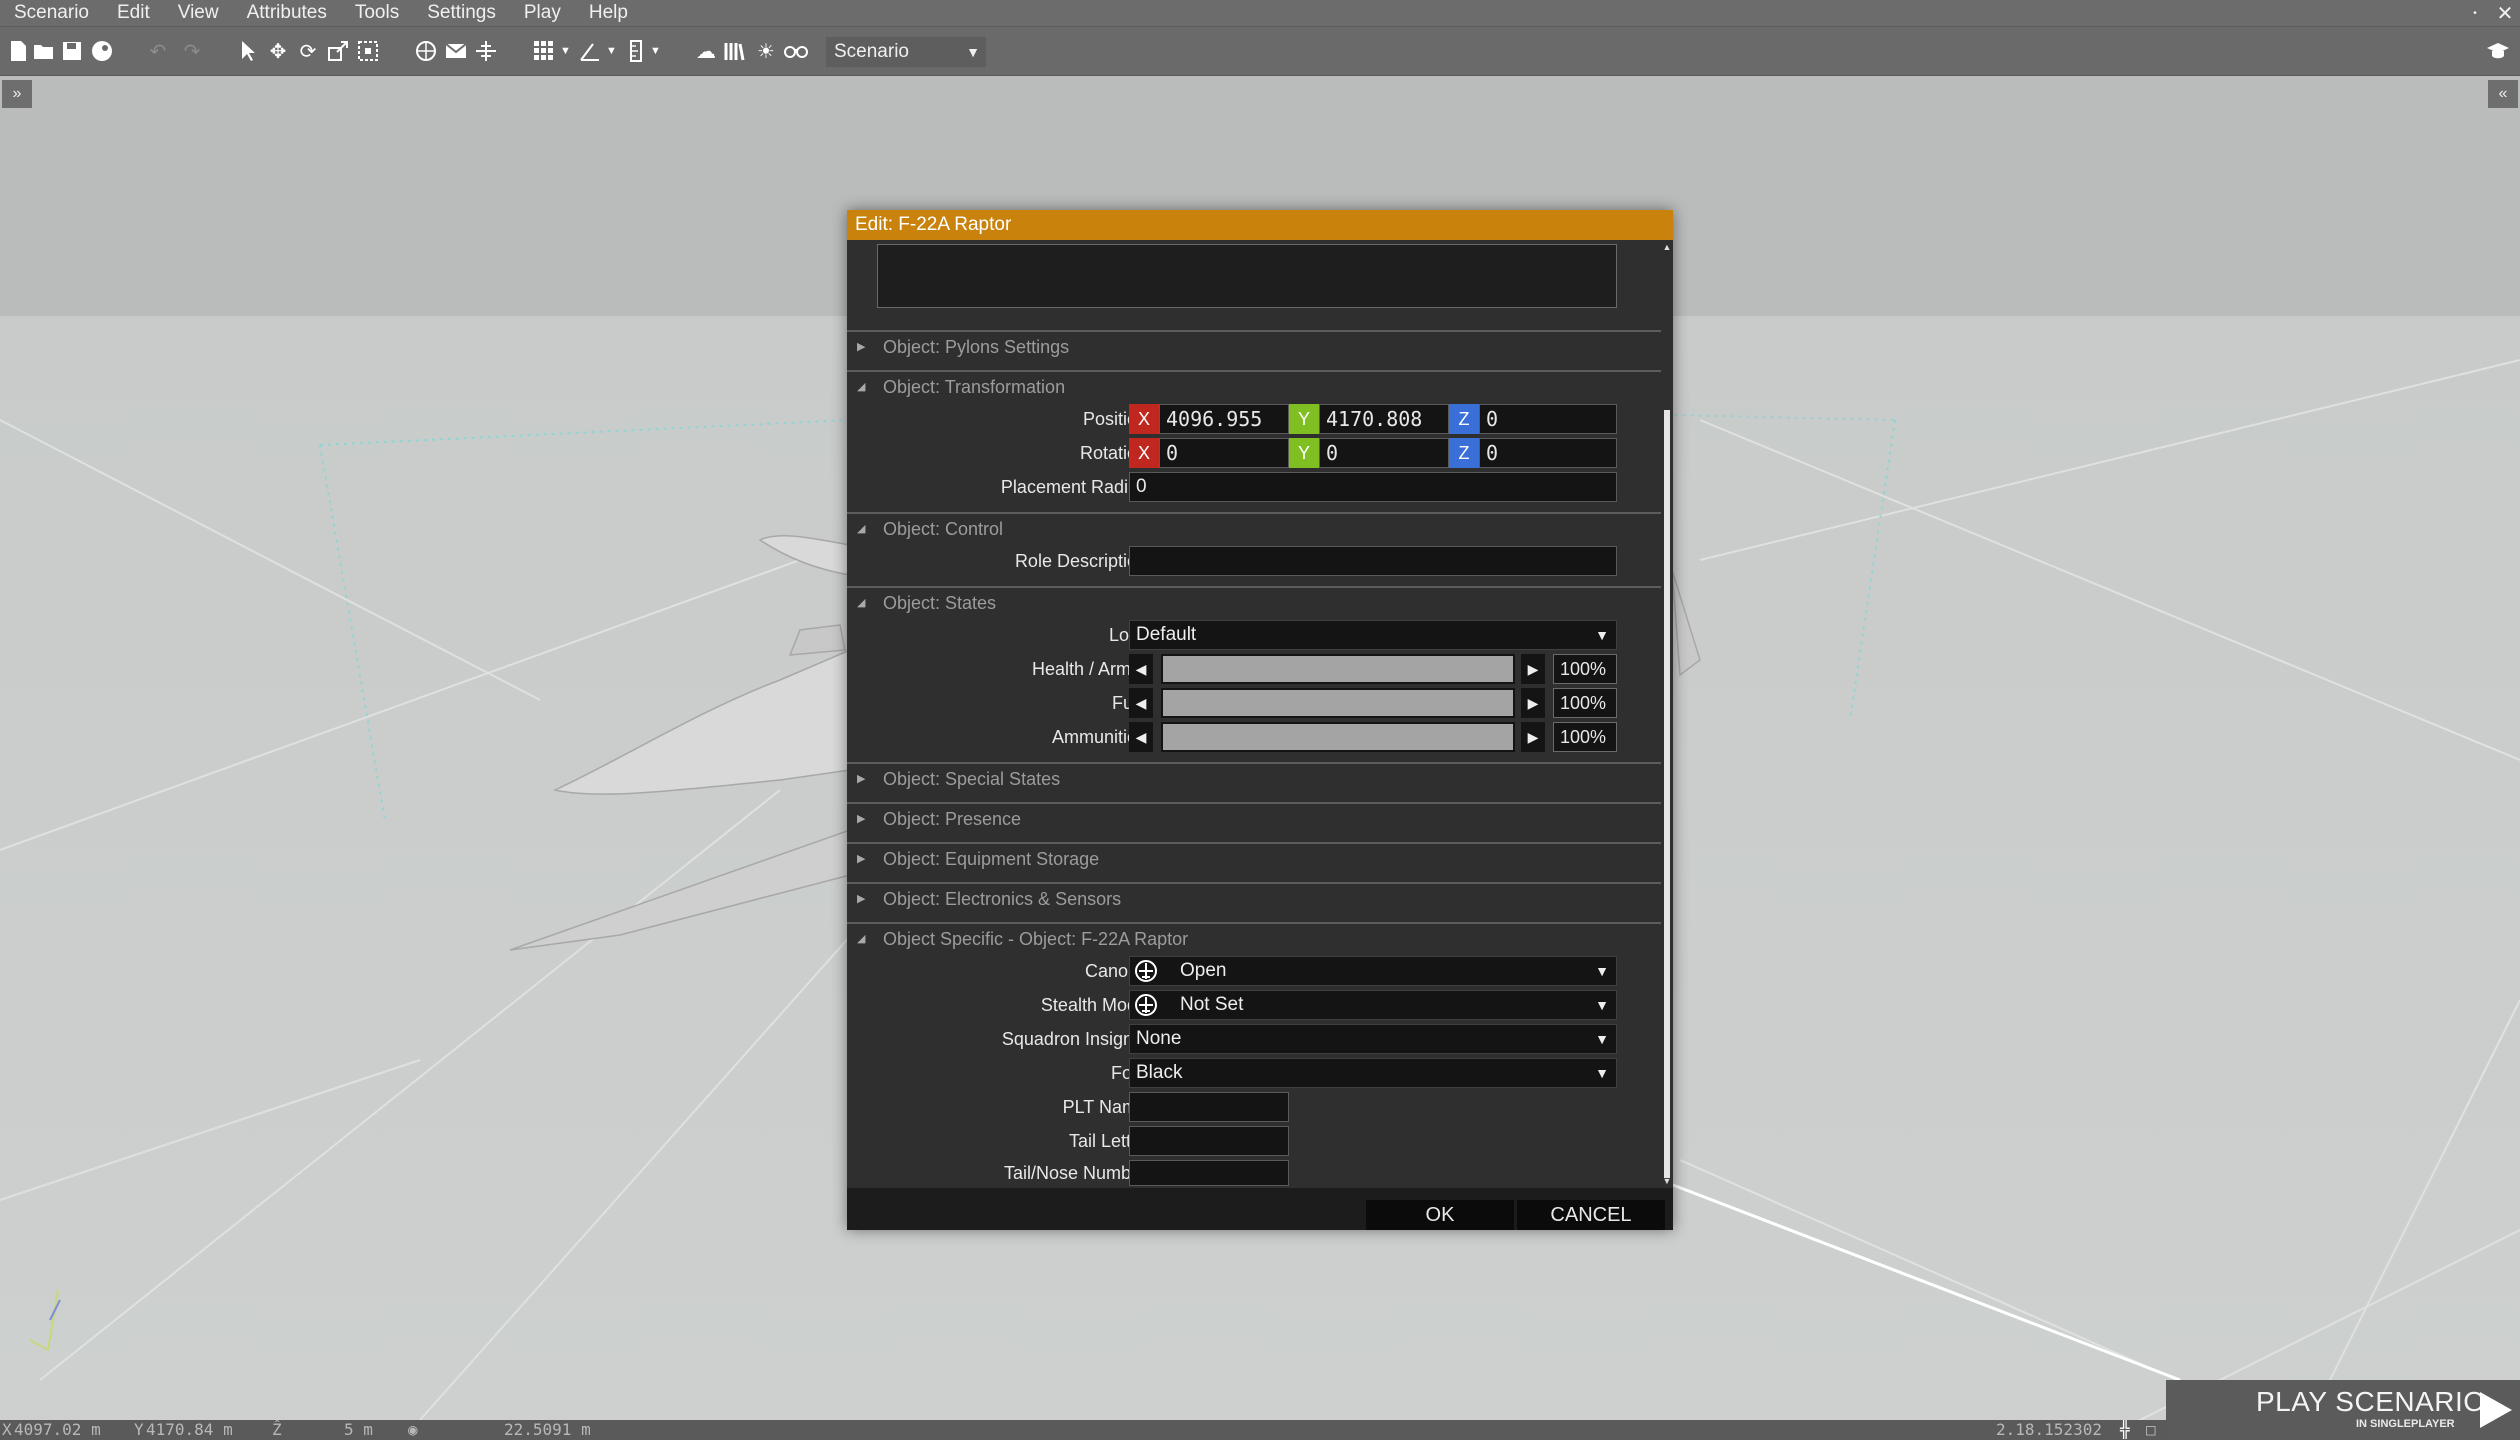  What do you see at coordinates (72, 51) in the screenshot?
I see `save-icon` at bounding box center [72, 51].